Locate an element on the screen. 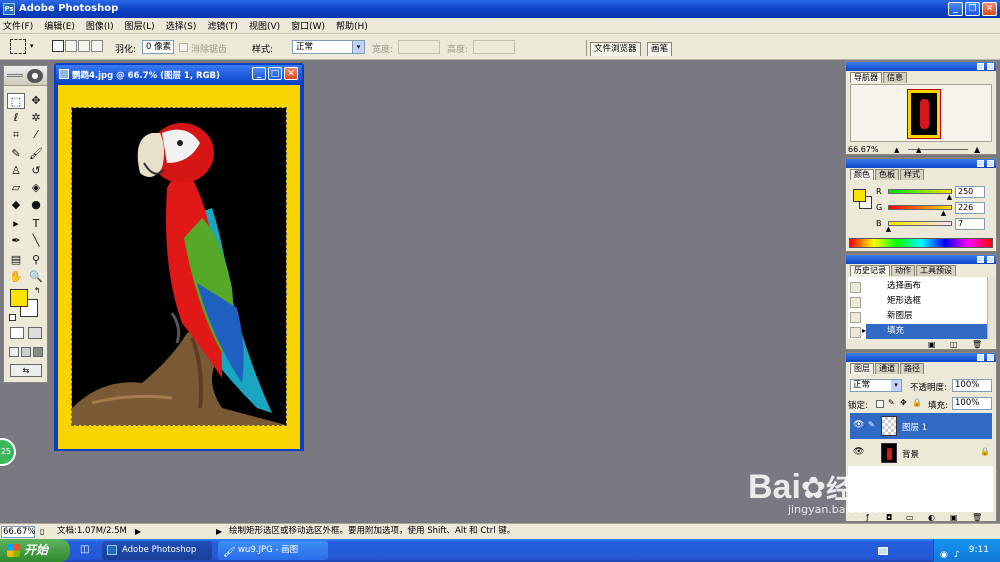  width-input is located at coordinates (419, 47).